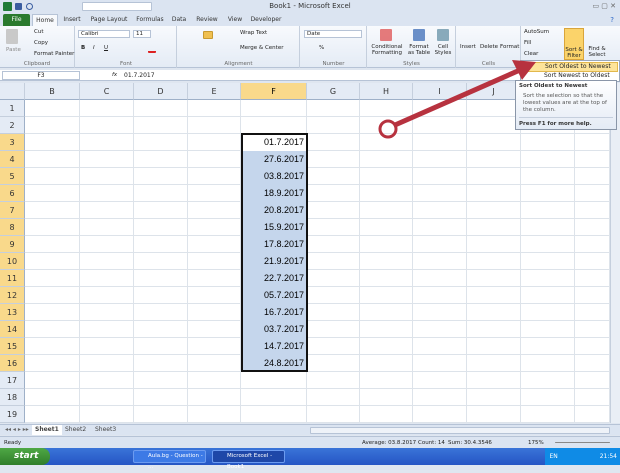 This screenshot has width=620, height=473. I want to click on annotation-arrow, so click(457, 99).